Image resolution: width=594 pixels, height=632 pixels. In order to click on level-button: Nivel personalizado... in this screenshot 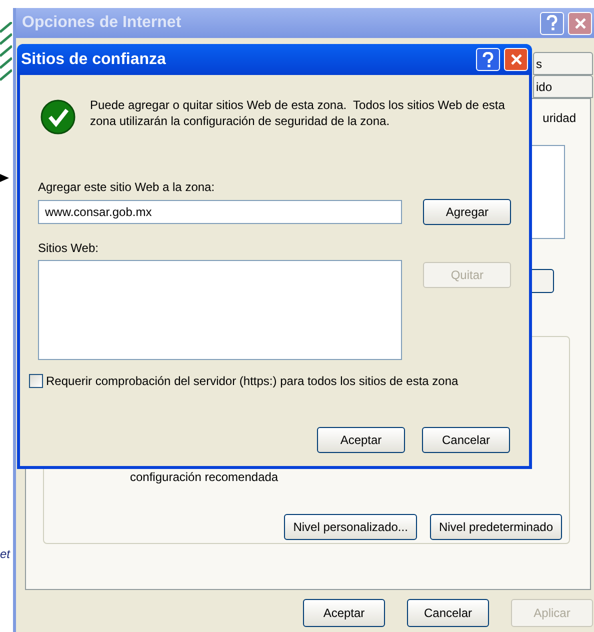, I will do `click(350, 527)`.